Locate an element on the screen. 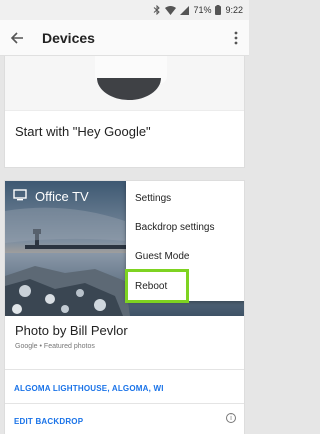  signal-icon is located at coordinates (185, 10).